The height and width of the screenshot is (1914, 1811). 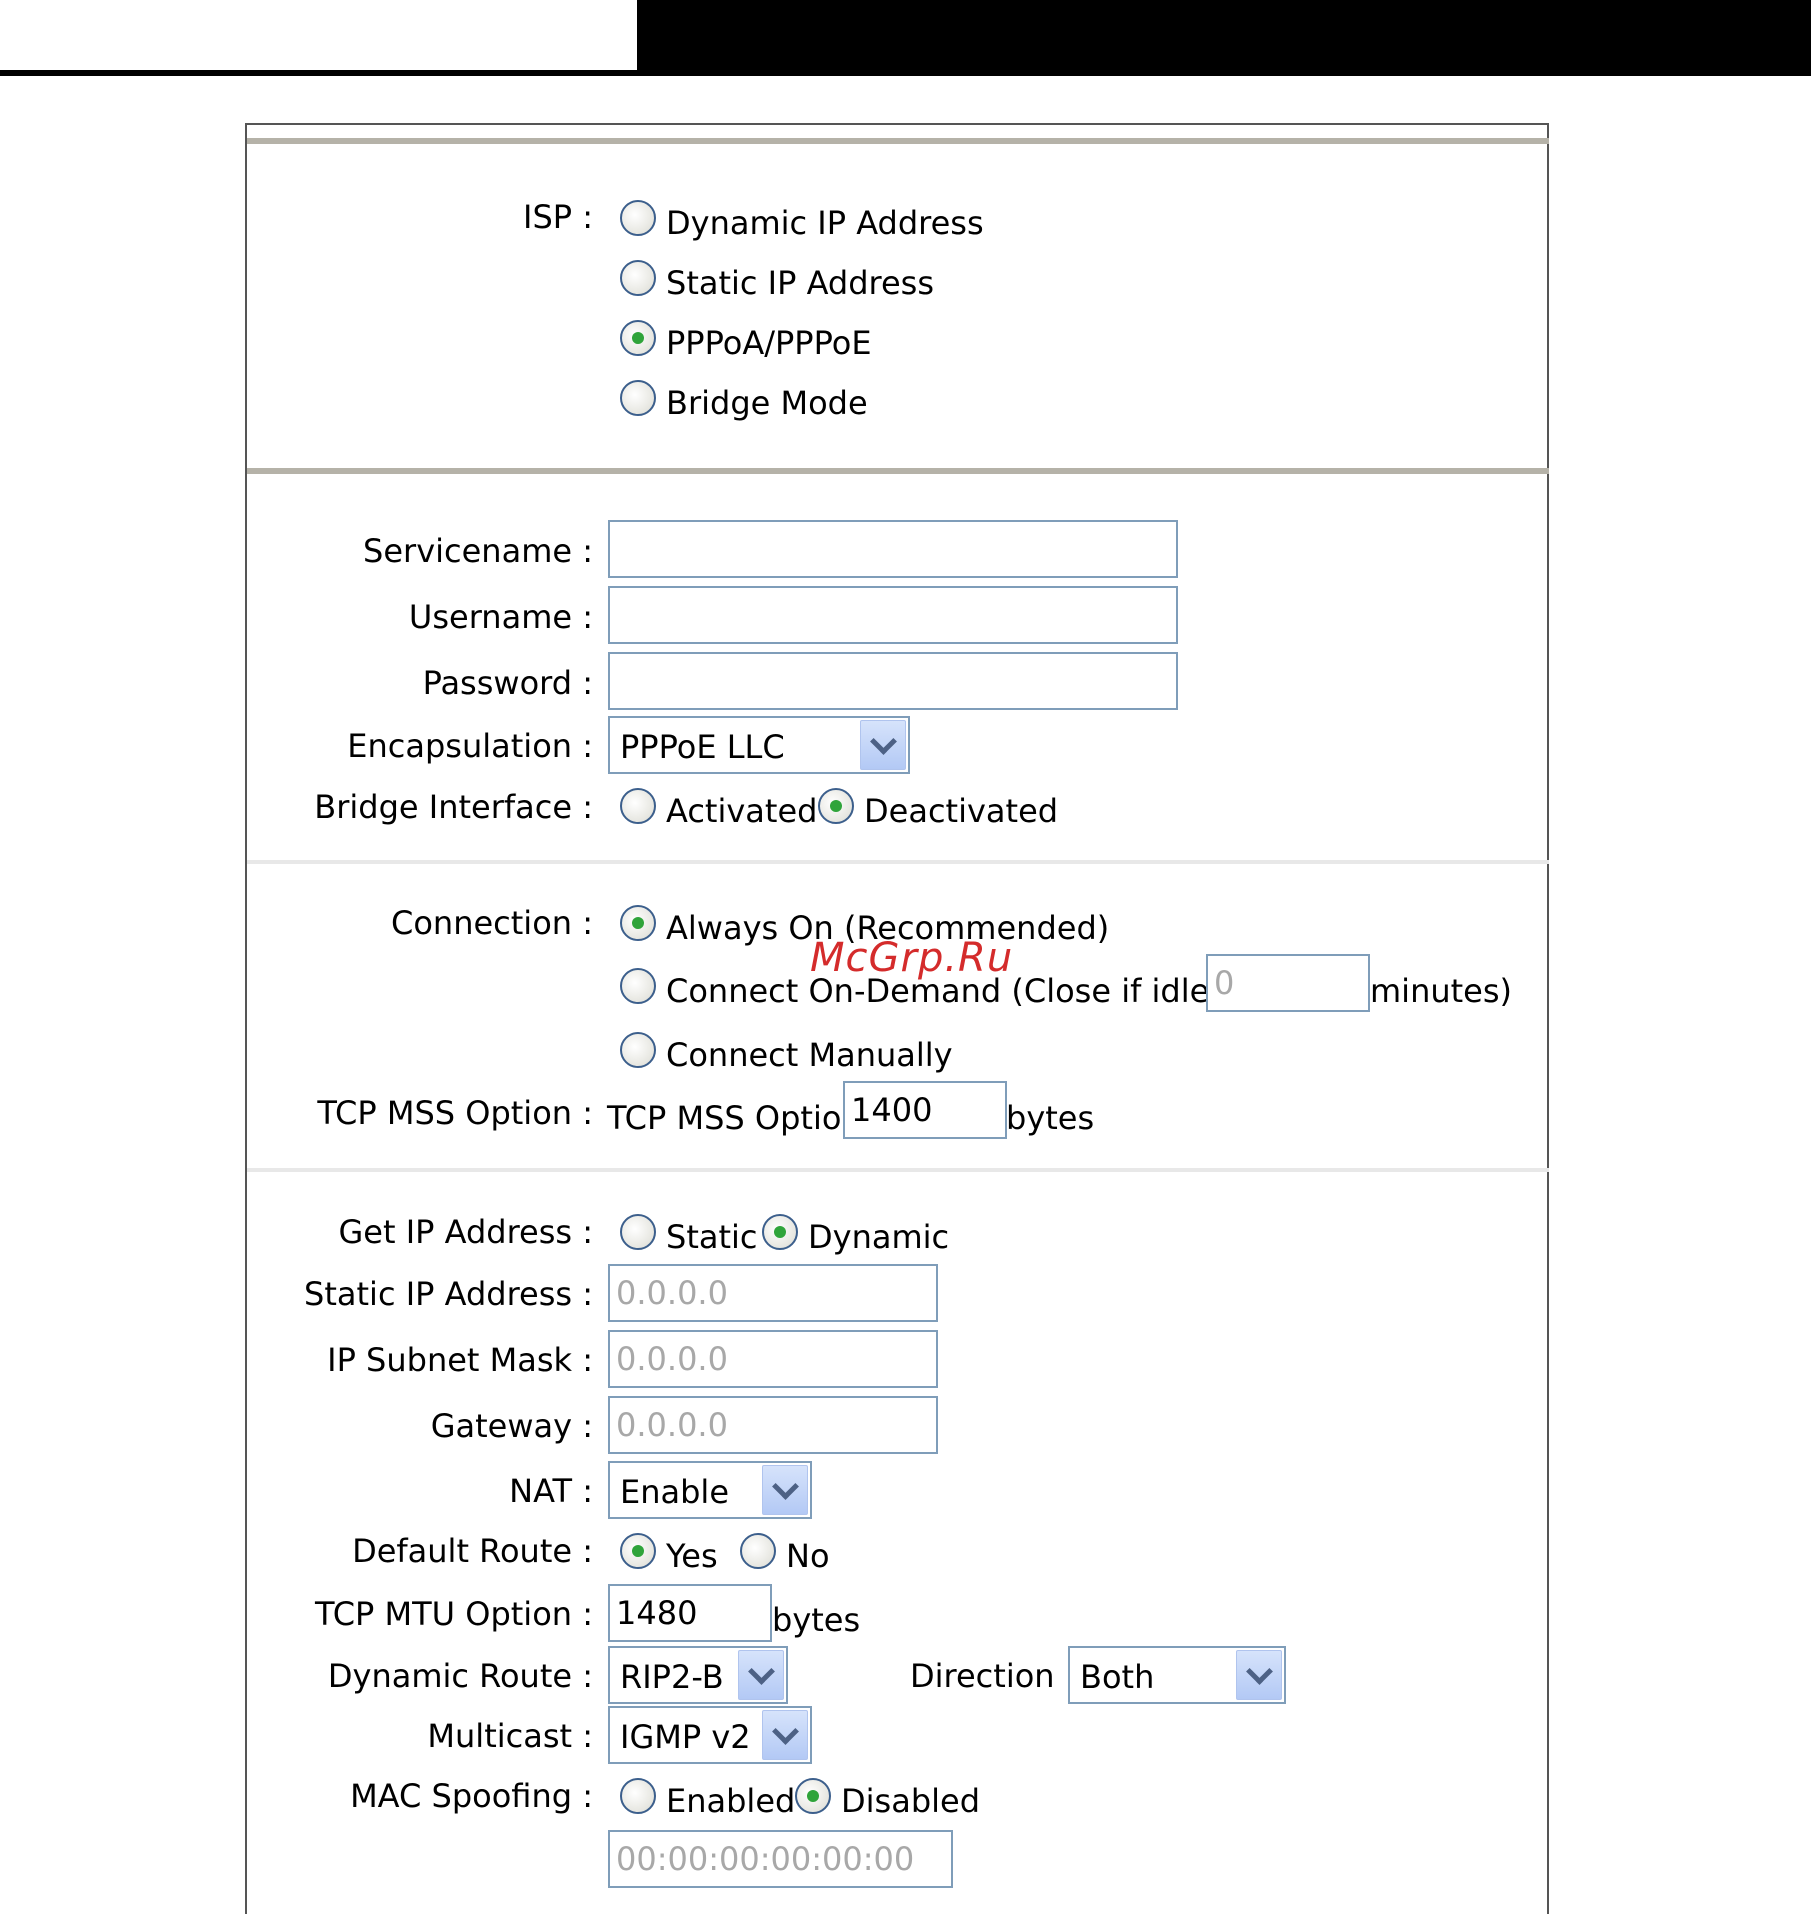 What do you see at coordinates (780, 1859) in the screenshot?
I see `mac-address-input` at bounding box center [780, 1859].